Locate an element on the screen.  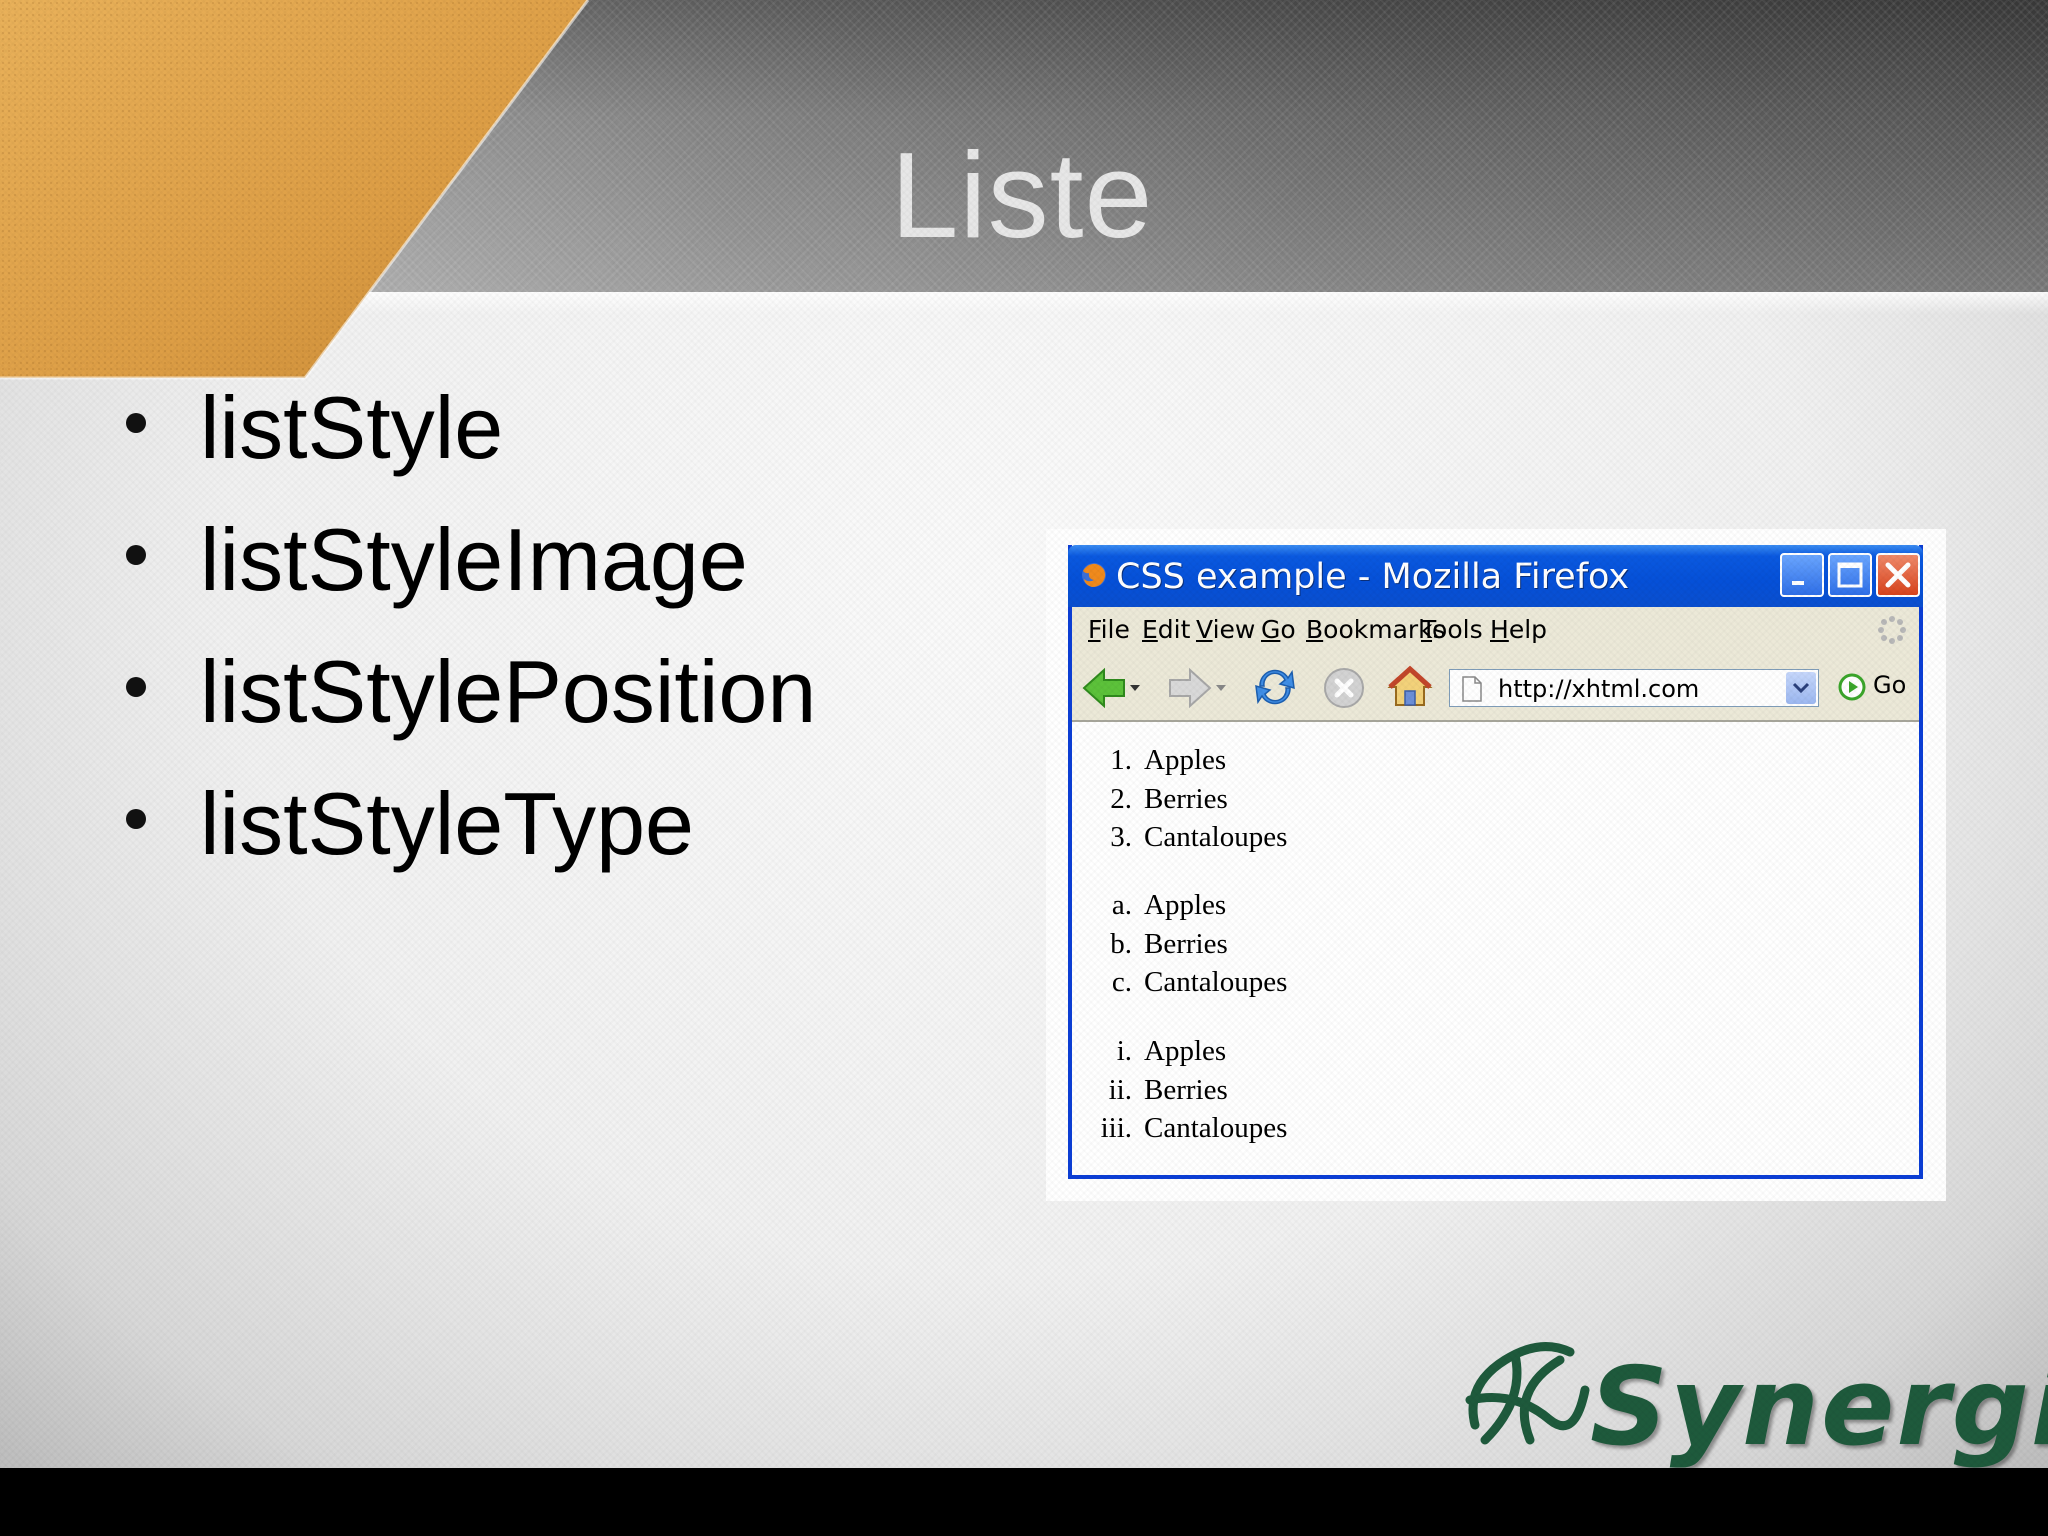
slide-footer is located at coordinates (1024, 1502).